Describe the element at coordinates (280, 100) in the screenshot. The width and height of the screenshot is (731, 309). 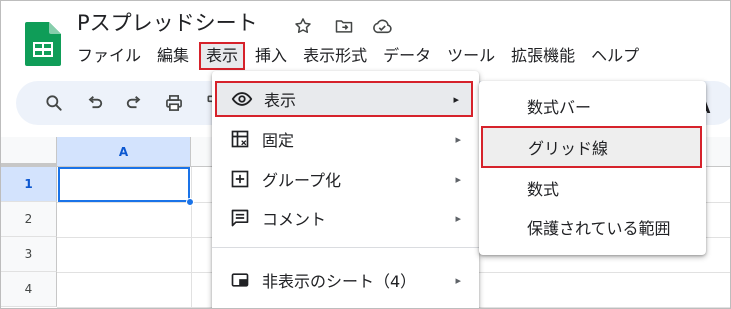
I see `view-menu-item-label: 表示` at that location.